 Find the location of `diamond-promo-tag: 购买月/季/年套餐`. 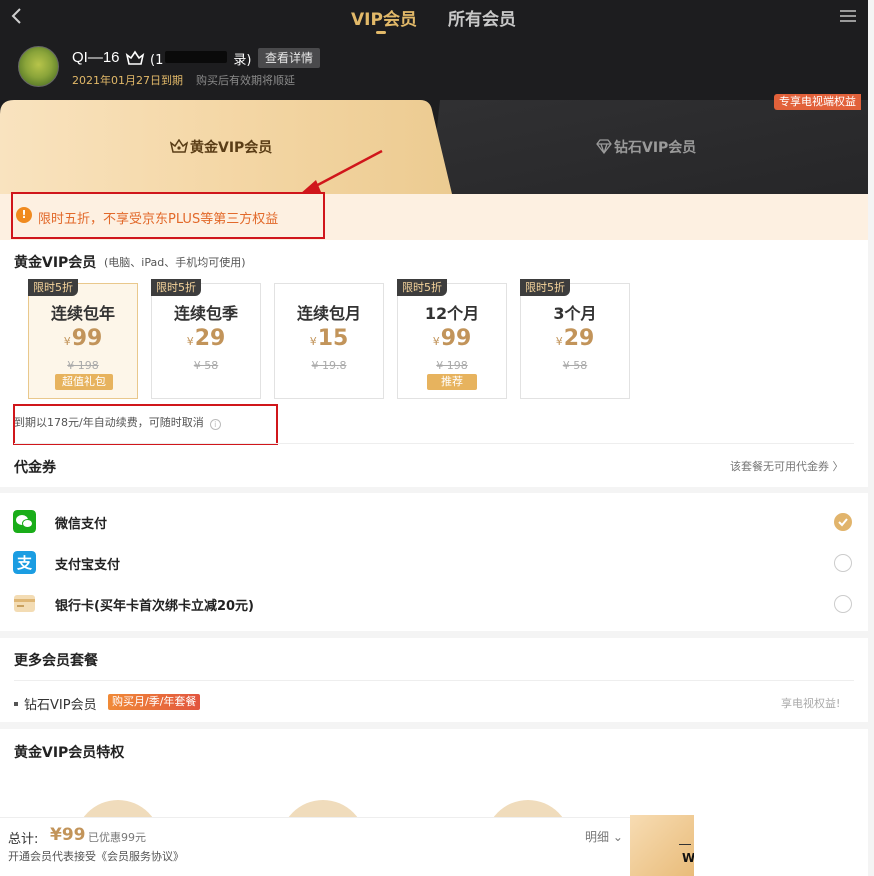

diamond-promo-tag: 购买月/季/年套餐 is located at coordinates (154, 702).